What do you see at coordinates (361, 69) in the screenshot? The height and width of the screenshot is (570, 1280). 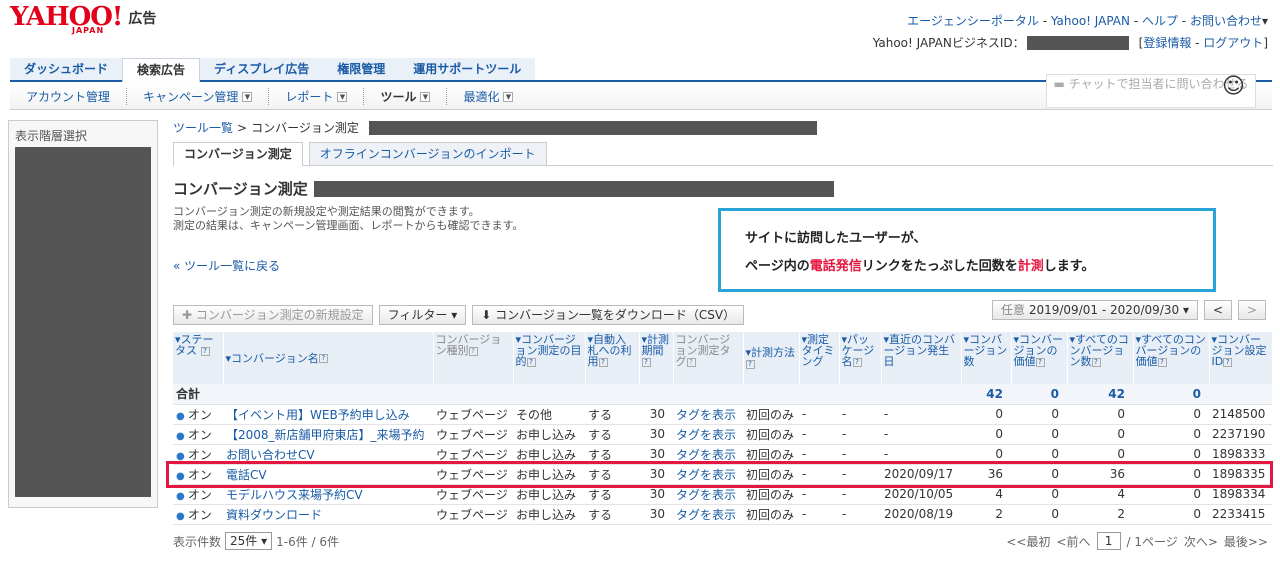 I see `tab-permissions: 権限管理` at bounding box center [361, 69].